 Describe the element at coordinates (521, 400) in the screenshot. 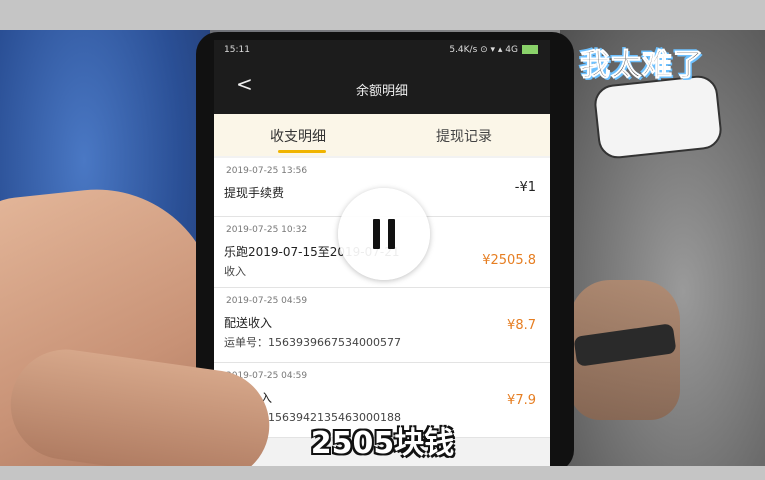

I see `transaction-amount: ¥7.9` at that location.